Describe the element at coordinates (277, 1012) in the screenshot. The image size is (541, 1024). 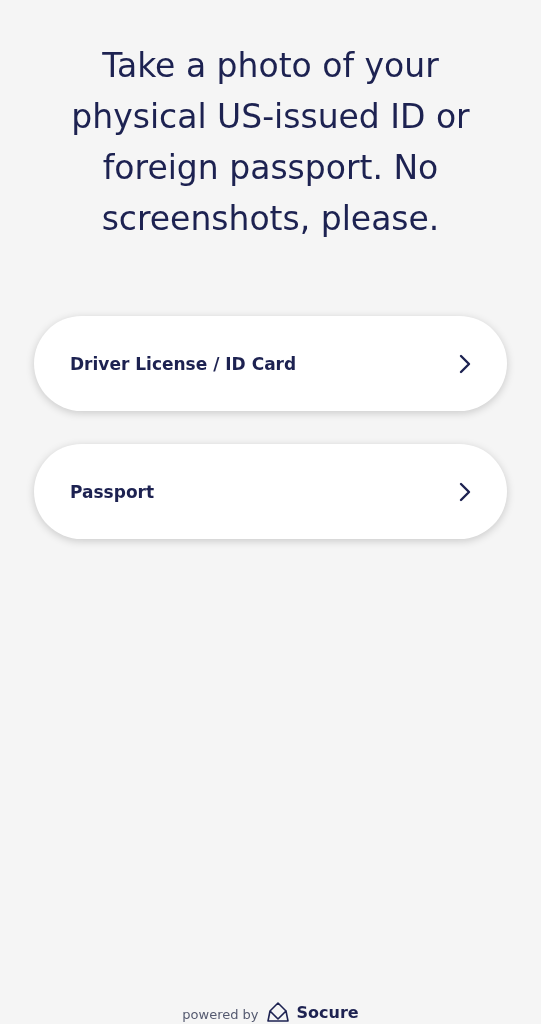
I see `diamond-logo-icon` at that location.